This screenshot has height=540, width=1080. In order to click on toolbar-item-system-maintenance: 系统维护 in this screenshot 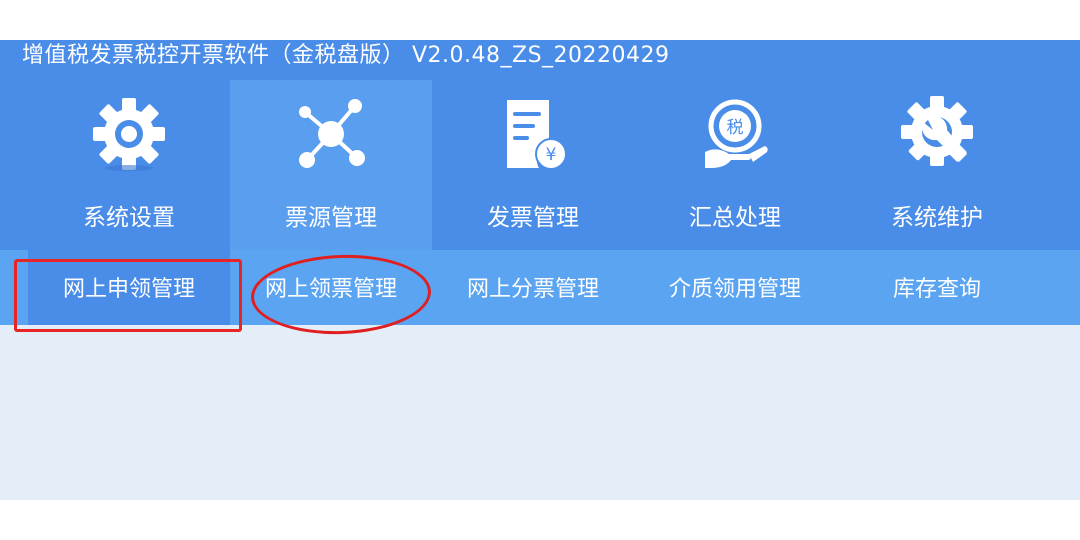, I will do `click(937, 165)`.